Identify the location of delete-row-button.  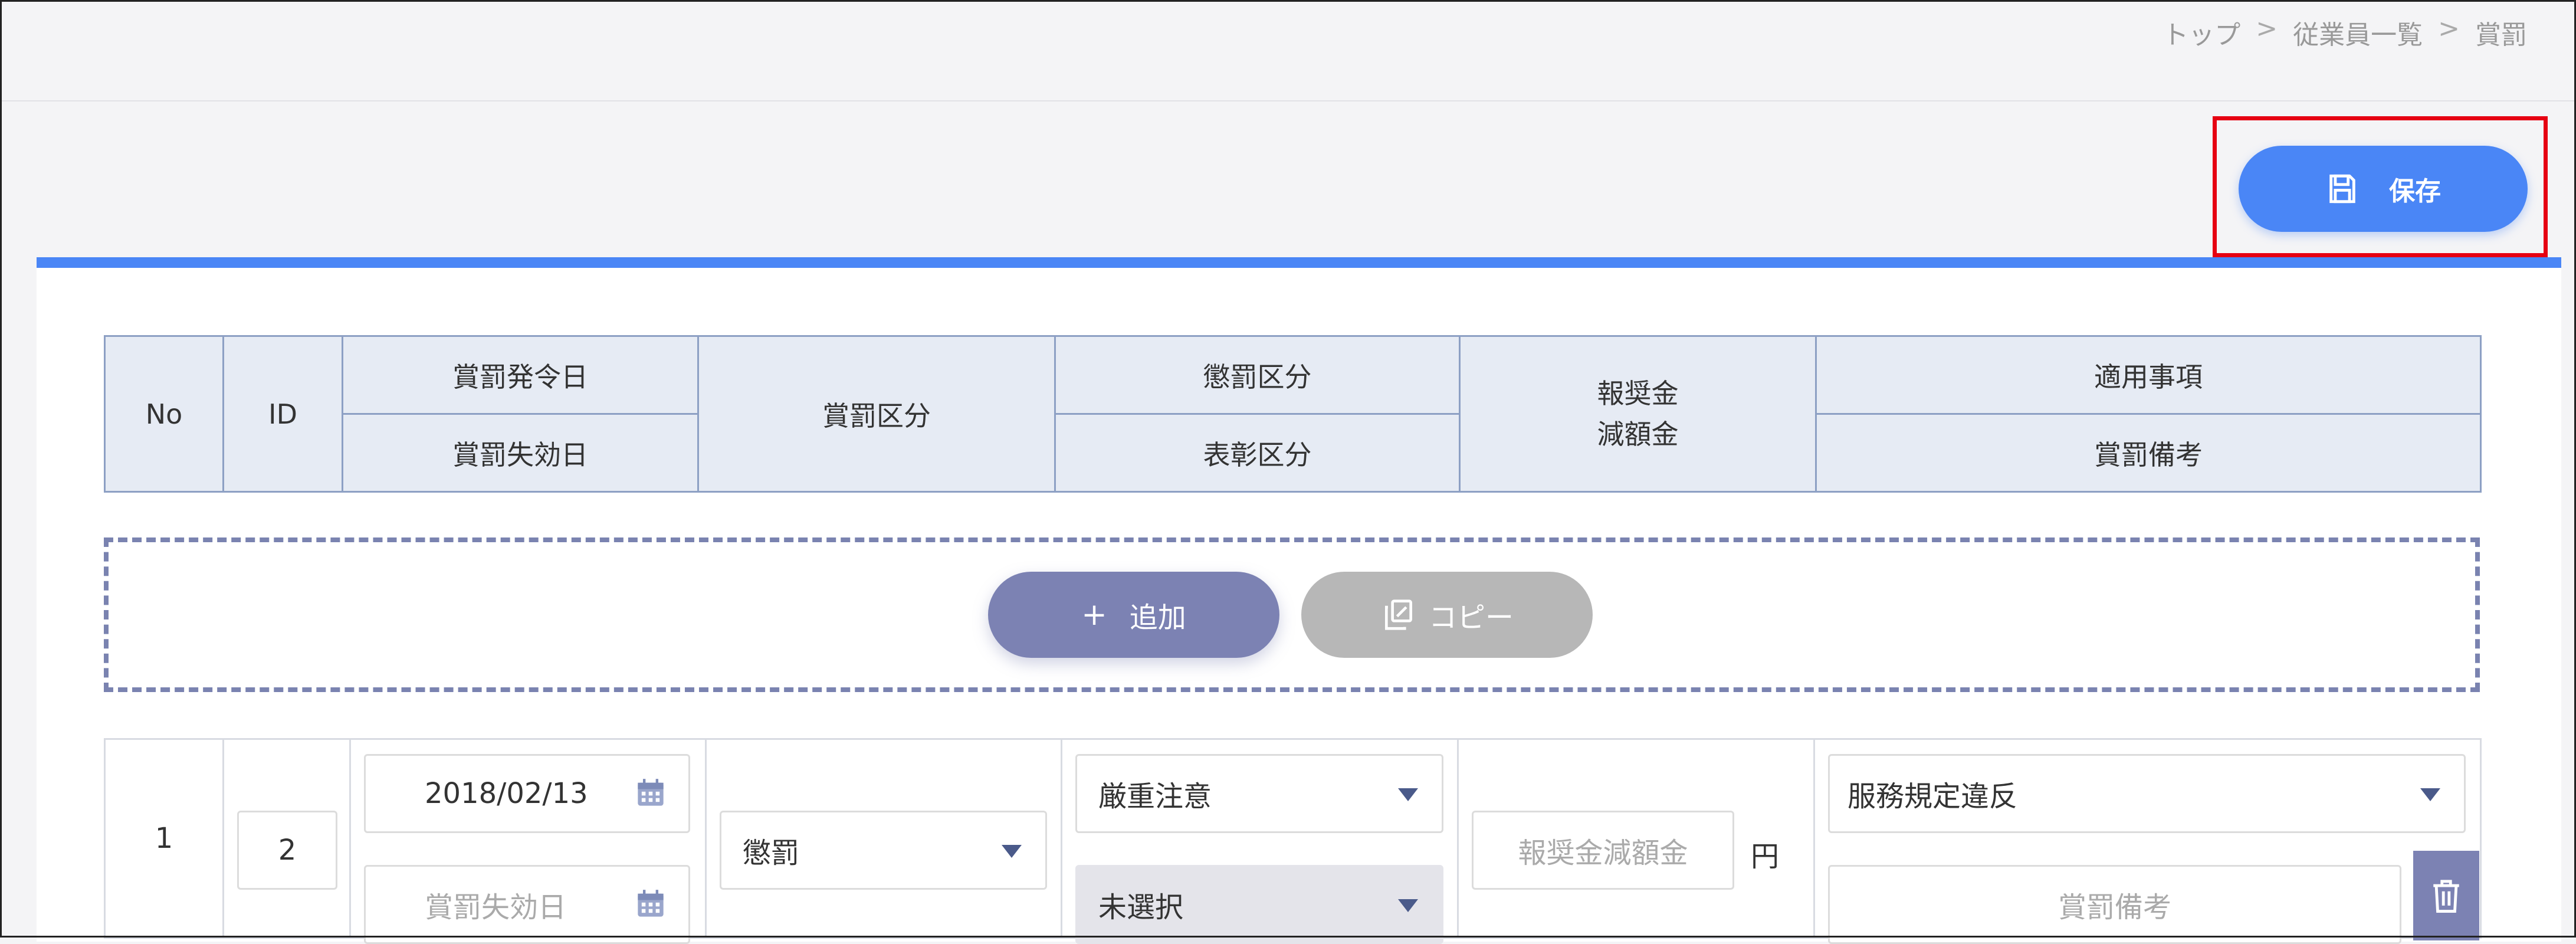
(2446, 895).